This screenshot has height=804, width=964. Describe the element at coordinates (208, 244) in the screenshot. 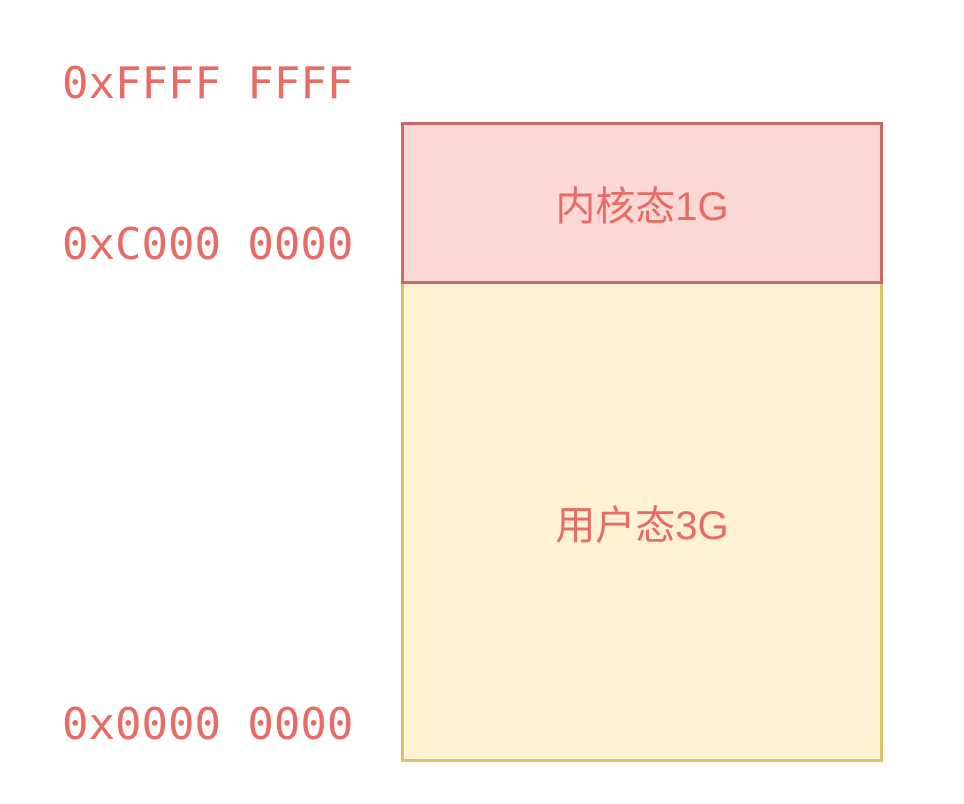

I see `address-label-boundary: 0xC000 0000` at that location.